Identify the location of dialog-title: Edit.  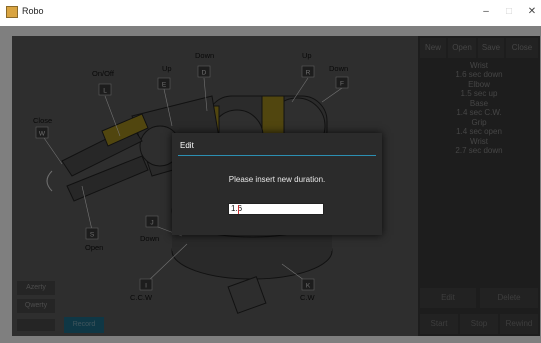
(187, 145).